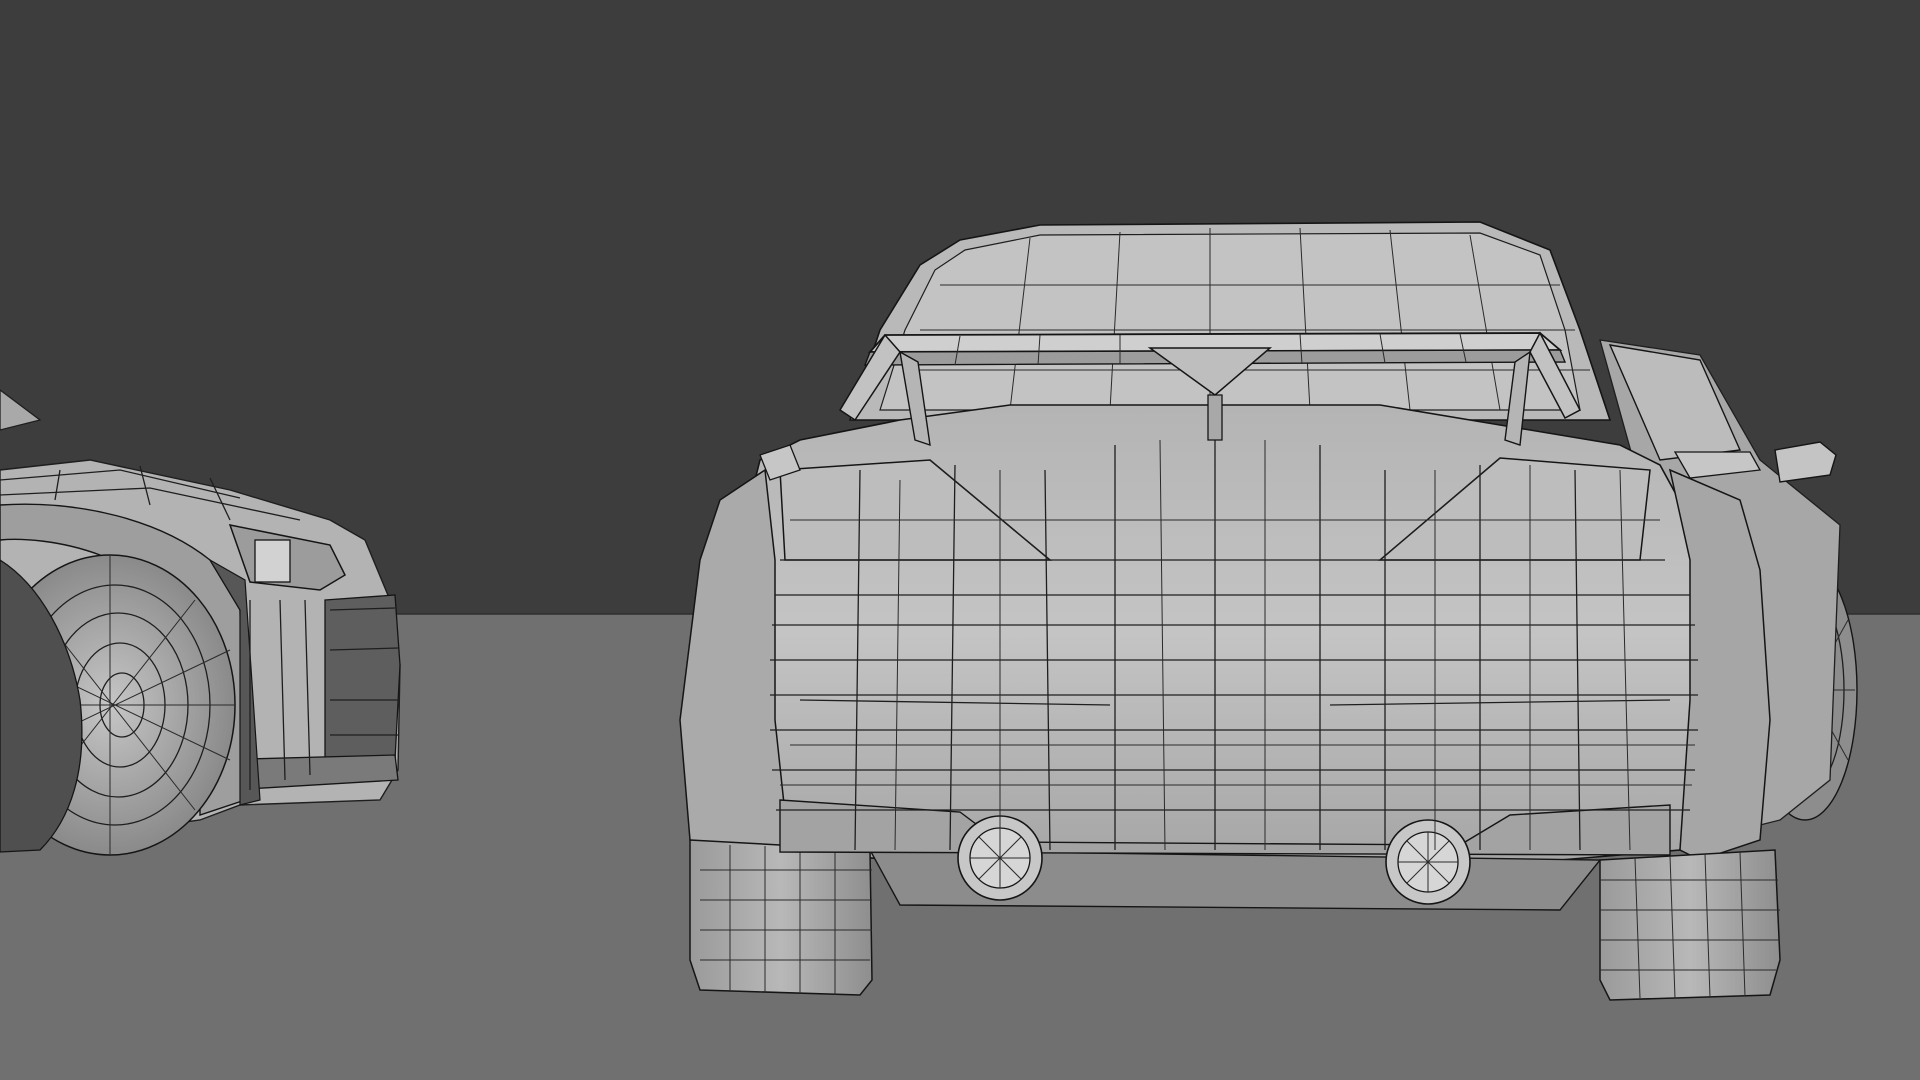  I want to click on rear-car-side-mirror, so click(1805, 462).